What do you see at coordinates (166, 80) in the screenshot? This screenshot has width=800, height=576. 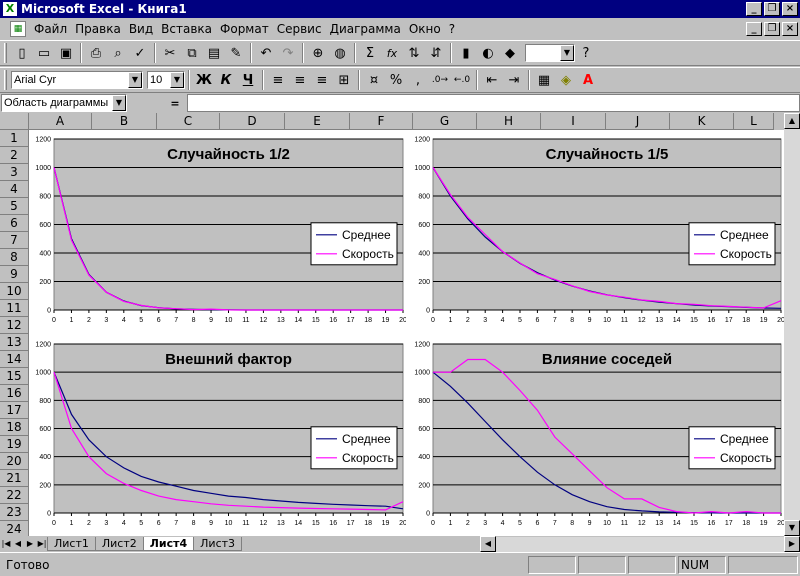 I see `font-size-combo: 10 ▼` at bounding box center [166, 80].